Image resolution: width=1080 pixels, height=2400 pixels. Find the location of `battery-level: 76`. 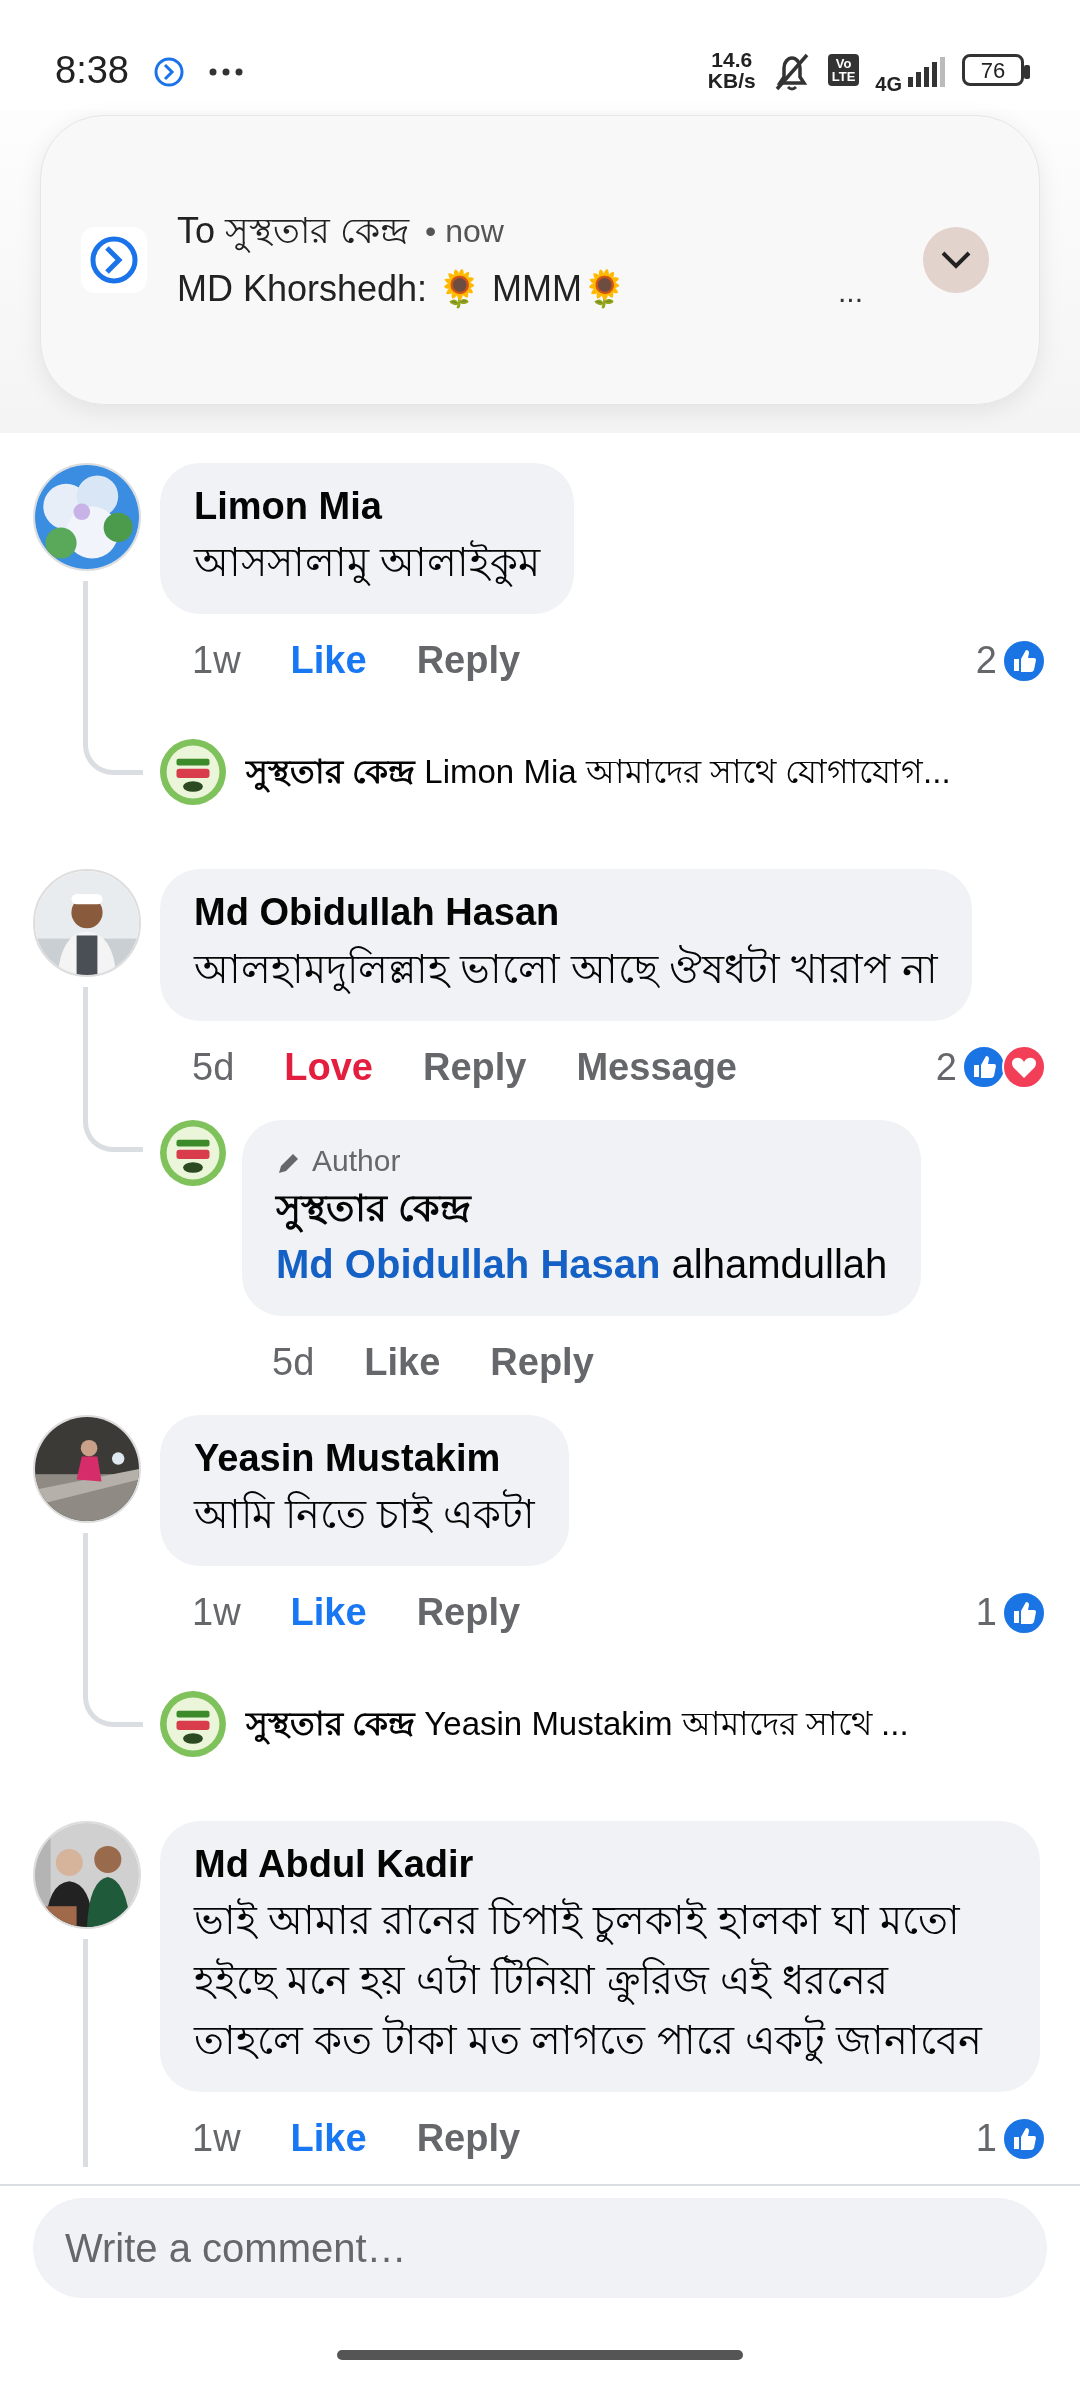

battery-level: 76 is located at coordinates (993, 70).